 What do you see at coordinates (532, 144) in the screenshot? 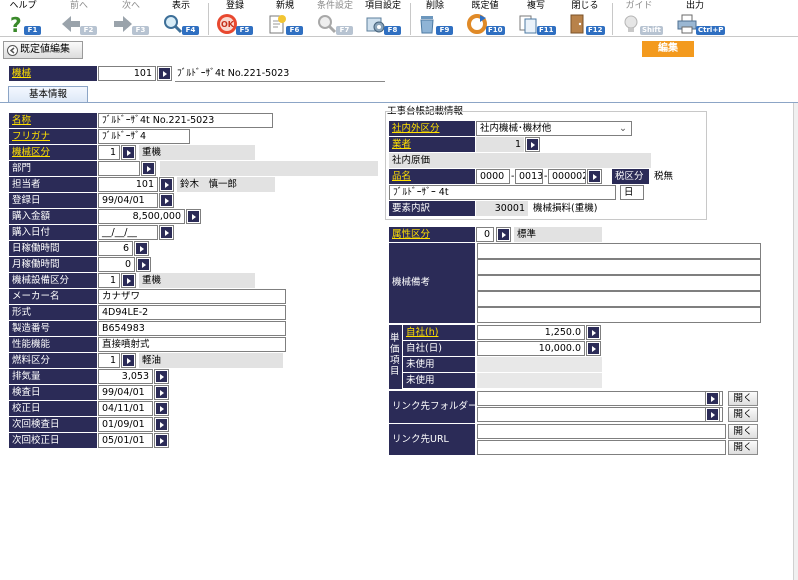
I see `vendor-lookup-button` at bounding box center [532, 144].